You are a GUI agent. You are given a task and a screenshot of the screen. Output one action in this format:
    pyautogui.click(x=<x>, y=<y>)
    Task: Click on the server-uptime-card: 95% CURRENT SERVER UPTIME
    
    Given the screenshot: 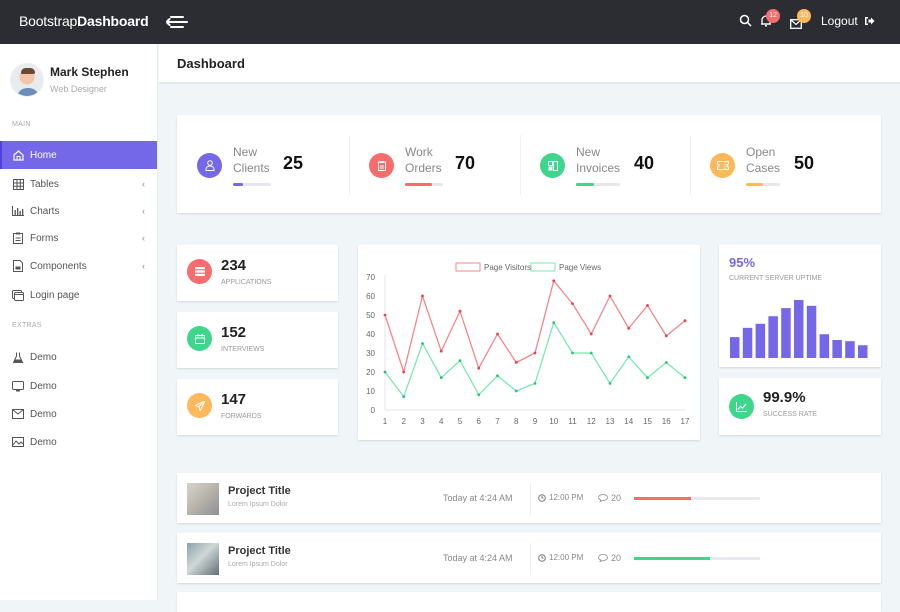 What is the action you would take?
    pyautogui.click(x=800, y=306)
    